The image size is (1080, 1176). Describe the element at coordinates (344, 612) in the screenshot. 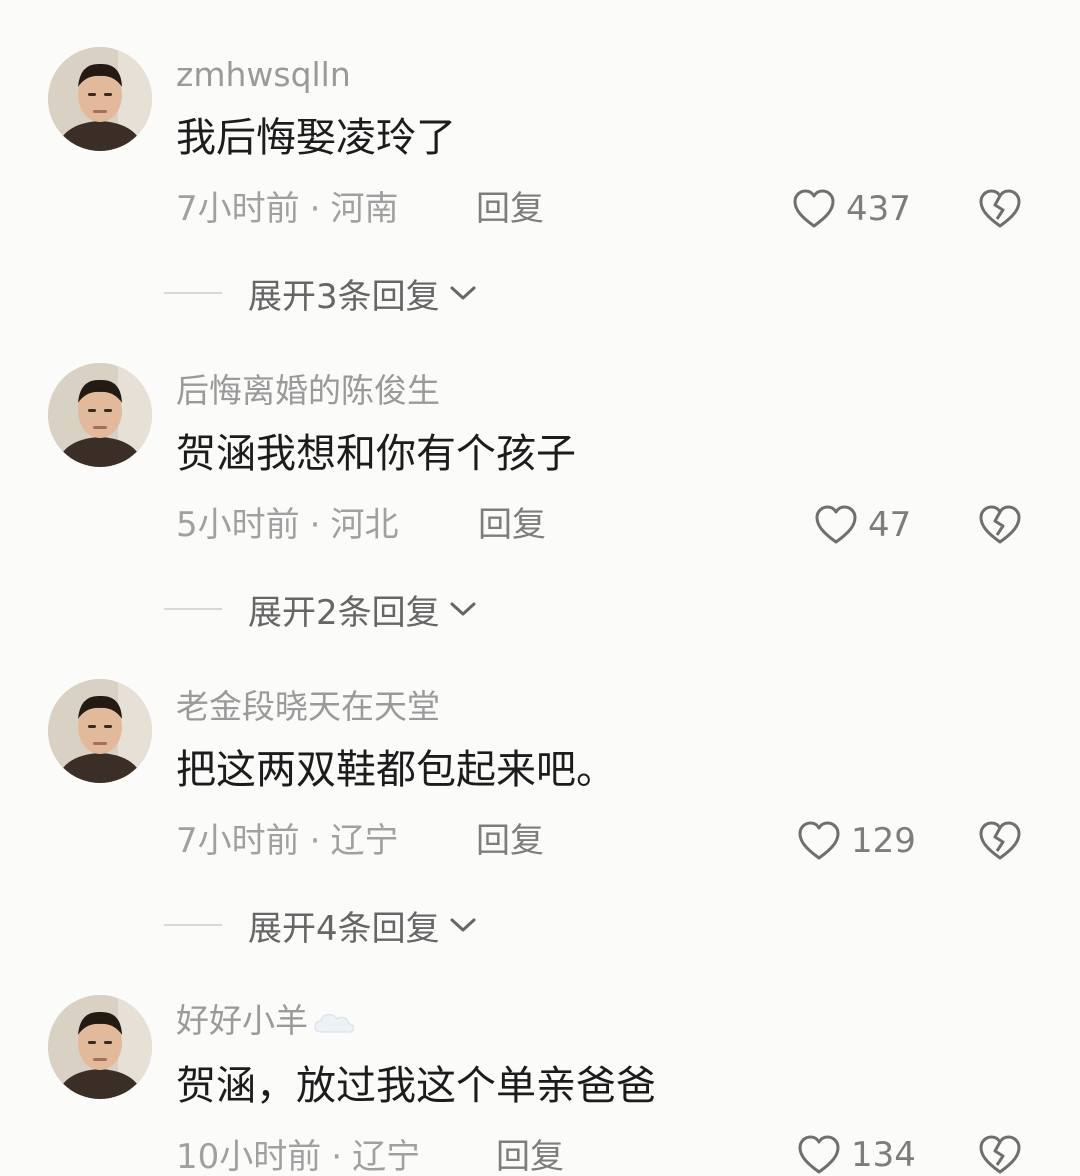

I see `expand-replies-label: 展开2条回复` at that location.